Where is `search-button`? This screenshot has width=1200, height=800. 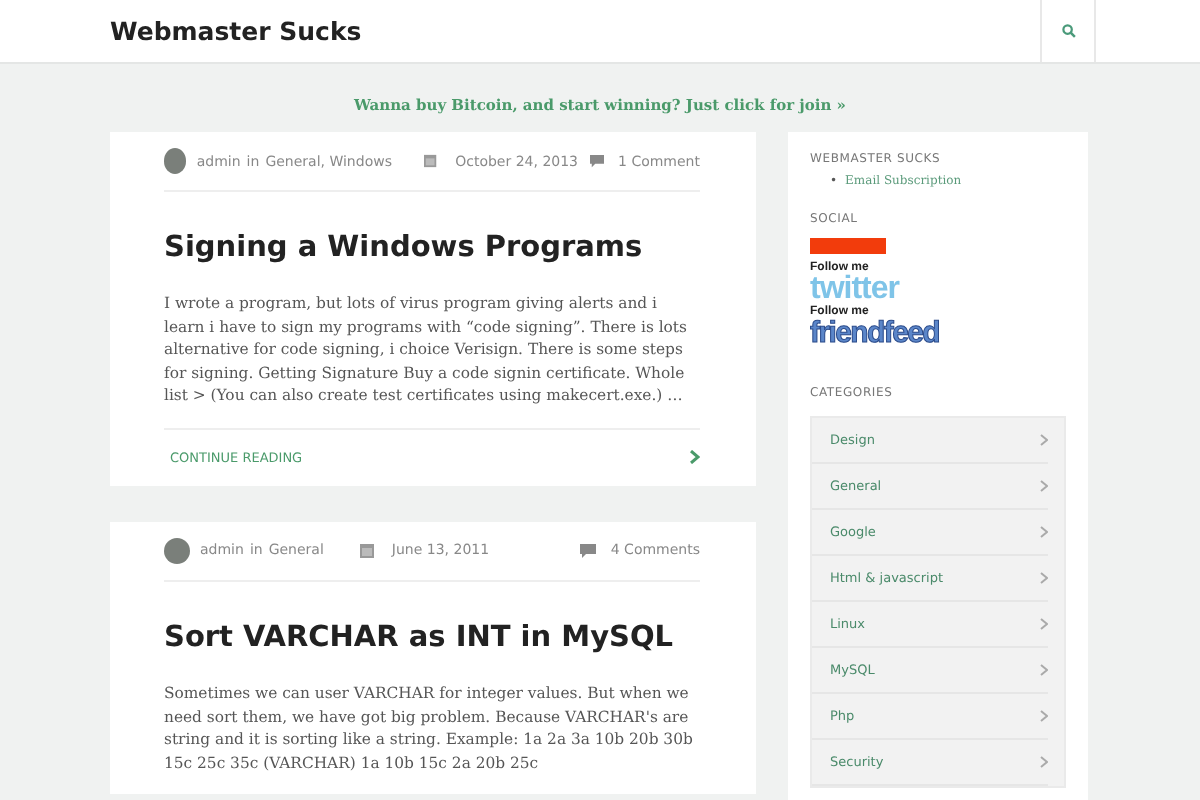
search-button is located at coordinates (1068, 31).